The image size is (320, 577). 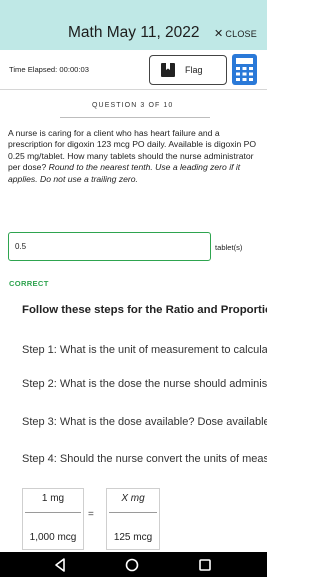 I want to click on divider, so click(x=135, y=117).